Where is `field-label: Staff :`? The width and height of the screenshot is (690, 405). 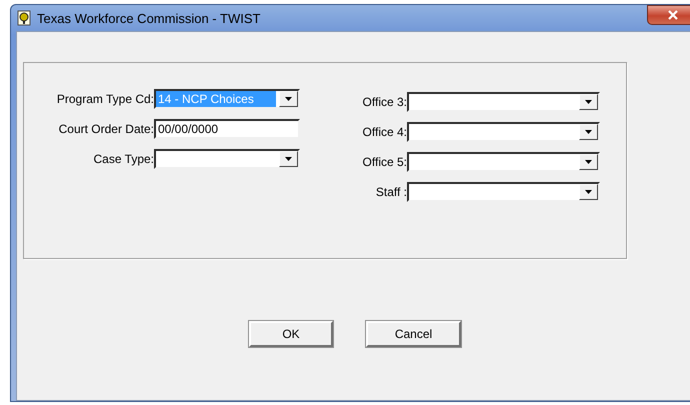
field-label: Staff : is located at coordinates (390, 192).